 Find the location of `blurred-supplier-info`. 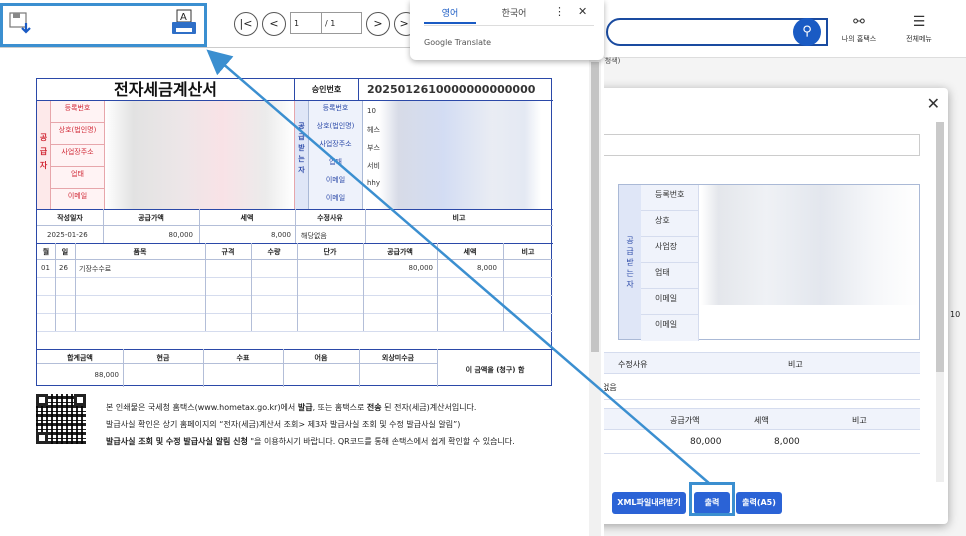

blurred-supplier-info is located at coordinates (200, 155).